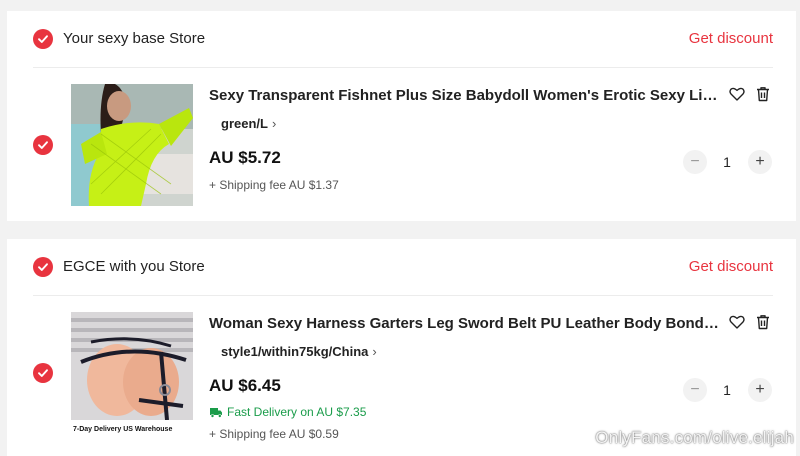  What do you see at coordinates (274, 185) in the screenshot?
I see `shipping-fee: + Shipping fee AU $1.37` at bounding box center [274, 185].